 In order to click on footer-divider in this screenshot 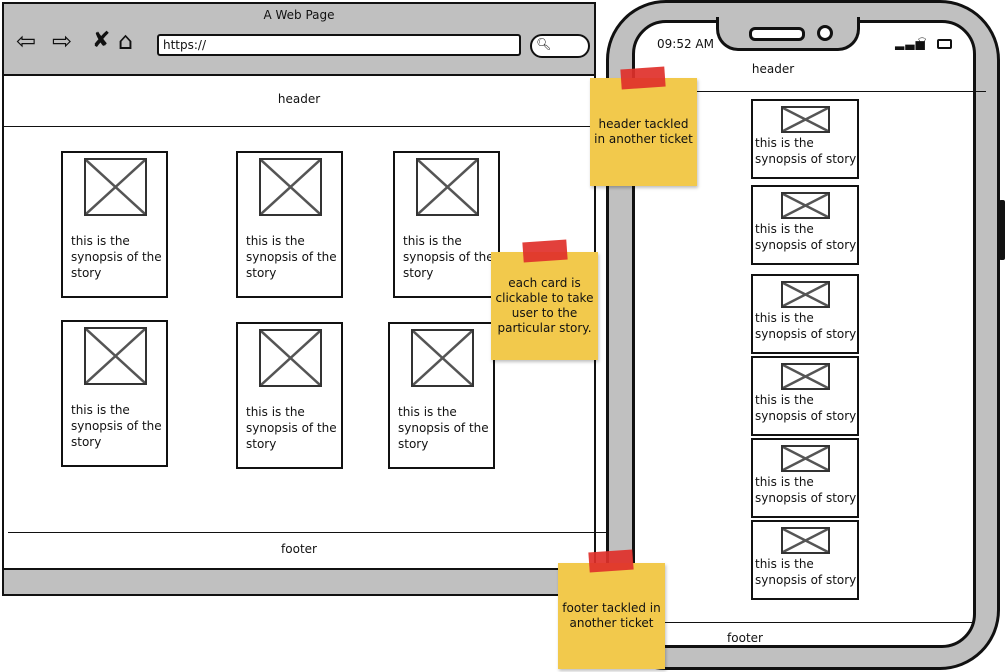, I will do `click(307, 532)`.